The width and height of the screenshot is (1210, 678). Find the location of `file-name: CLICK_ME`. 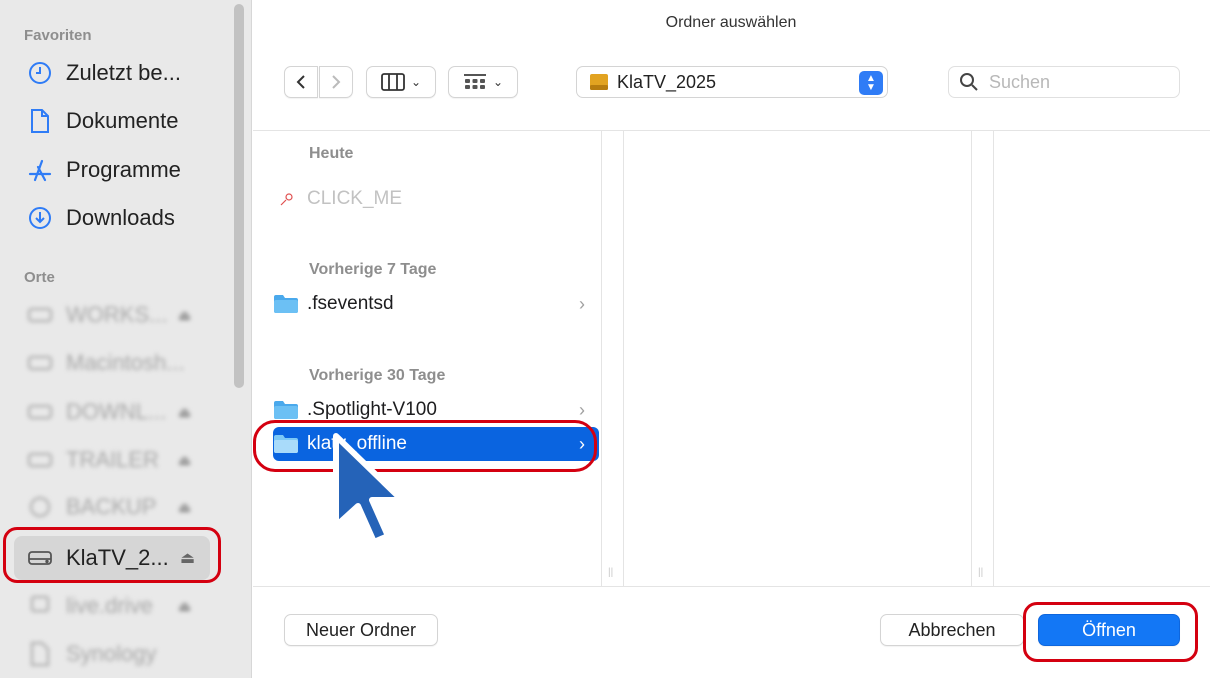

file-name: CLICK_ME is located at coordinates (355, 198).